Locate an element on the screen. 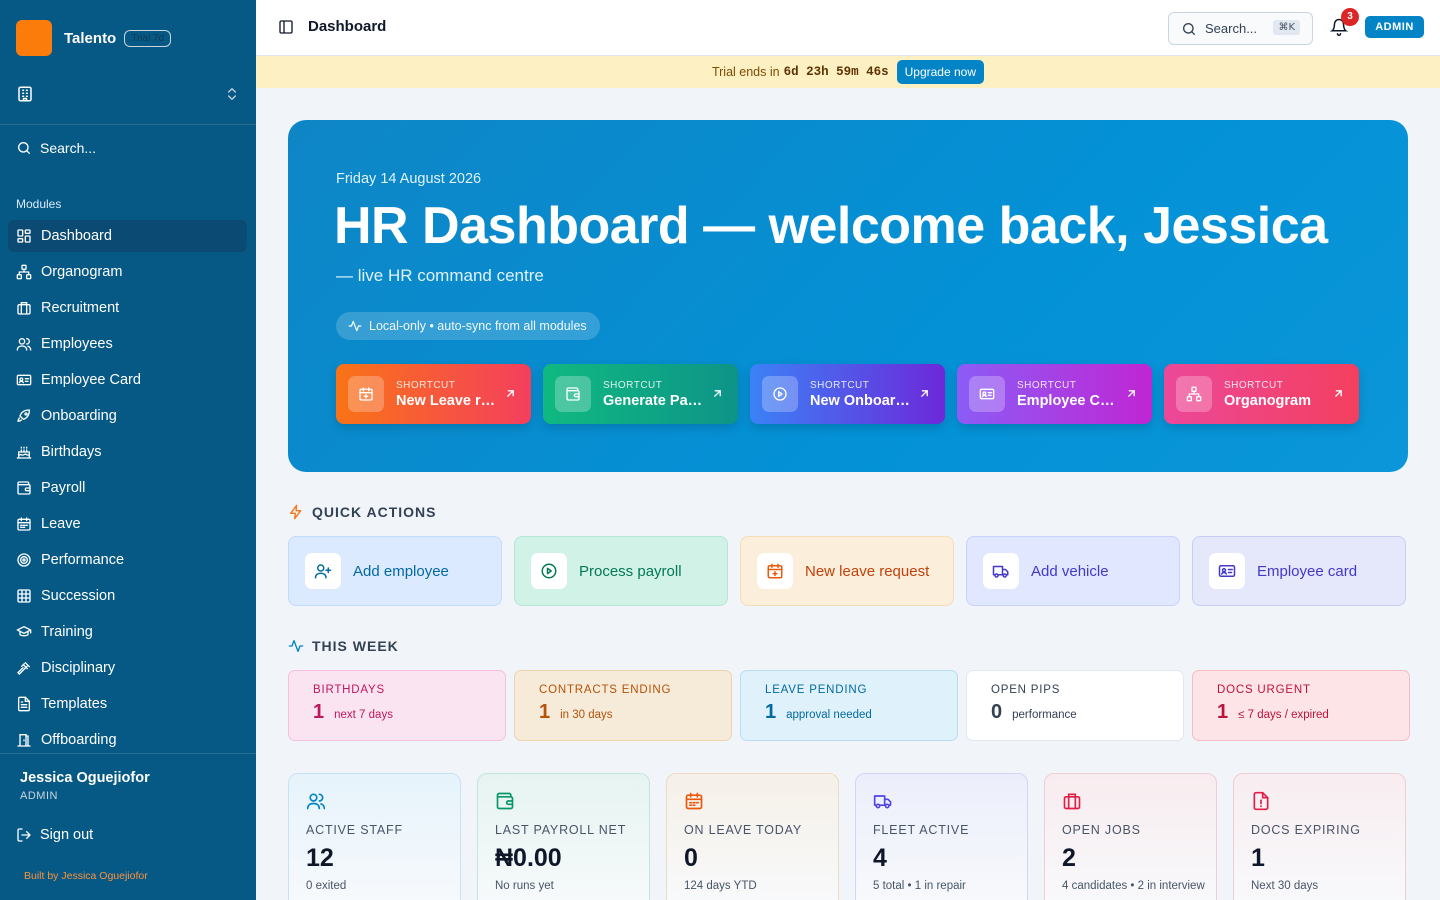 The height and width of the screenshot is (900, 1440). sidebar-item-onboarding: Onboarding is located at coordinates (127, 416).